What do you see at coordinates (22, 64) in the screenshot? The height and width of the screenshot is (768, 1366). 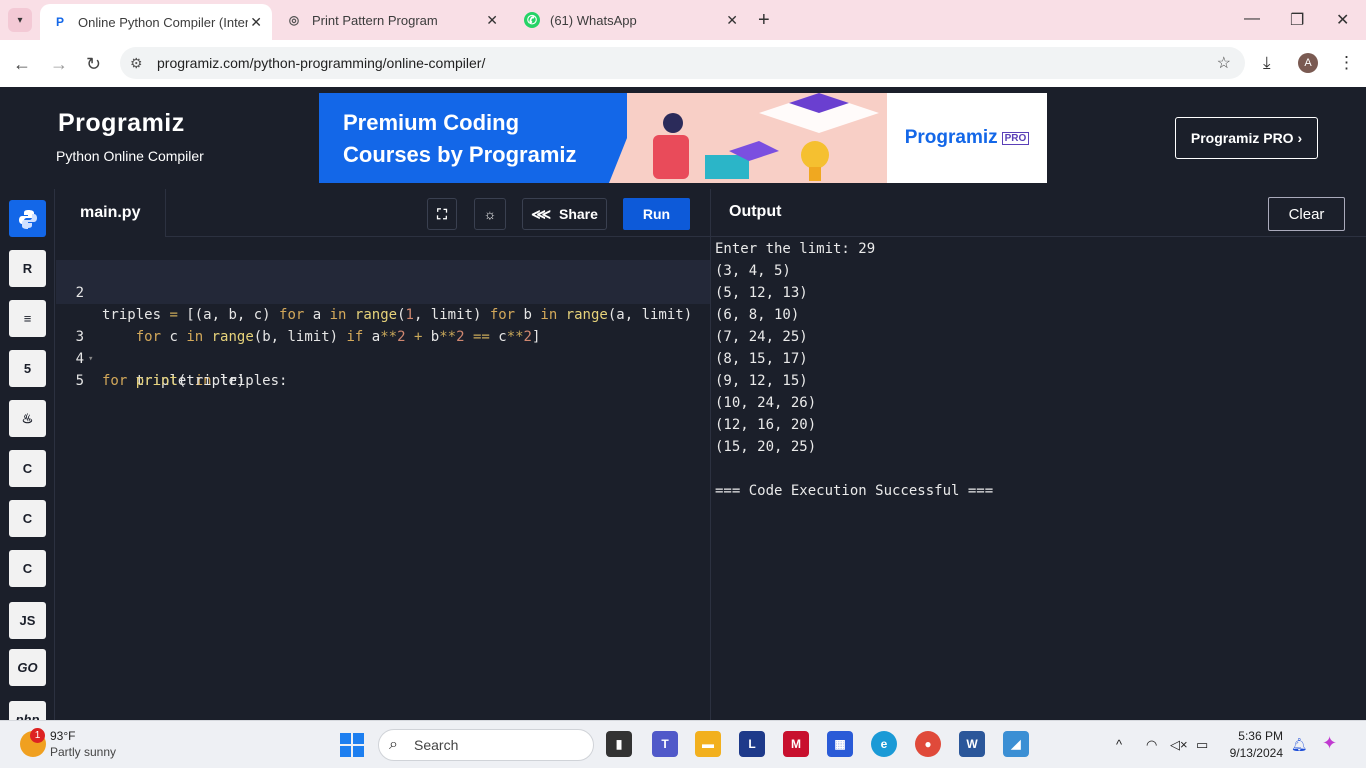 I see `back-icon: ←` at bounding box center [22, 64].